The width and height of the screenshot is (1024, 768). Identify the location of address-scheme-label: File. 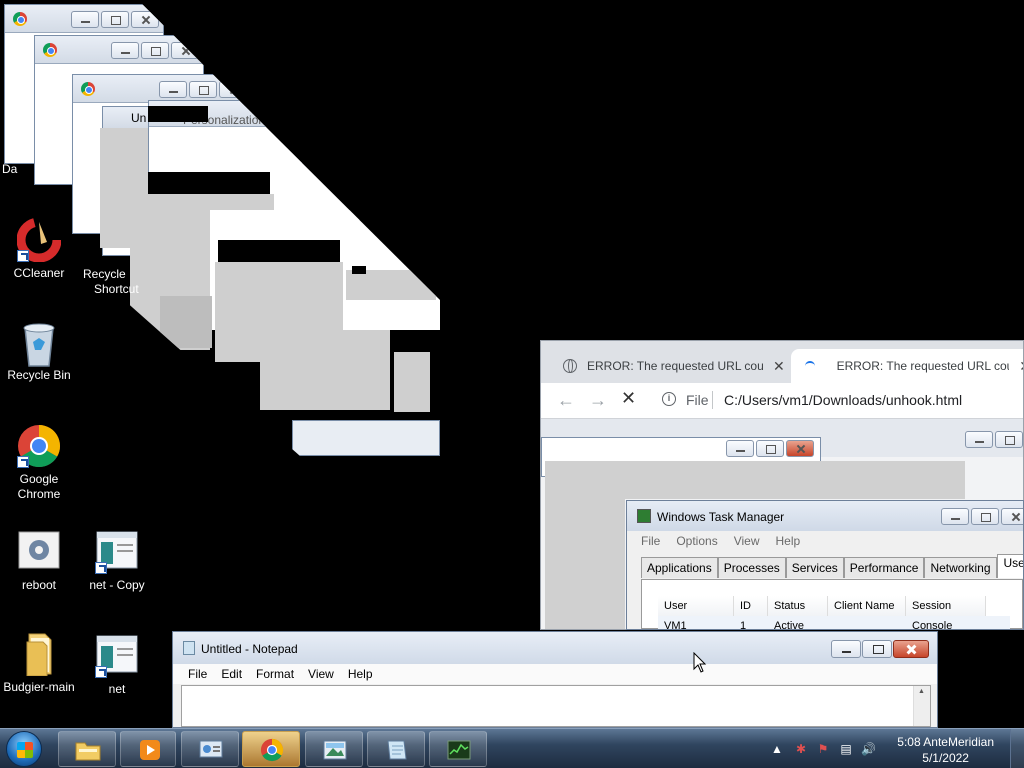
(697, 400).